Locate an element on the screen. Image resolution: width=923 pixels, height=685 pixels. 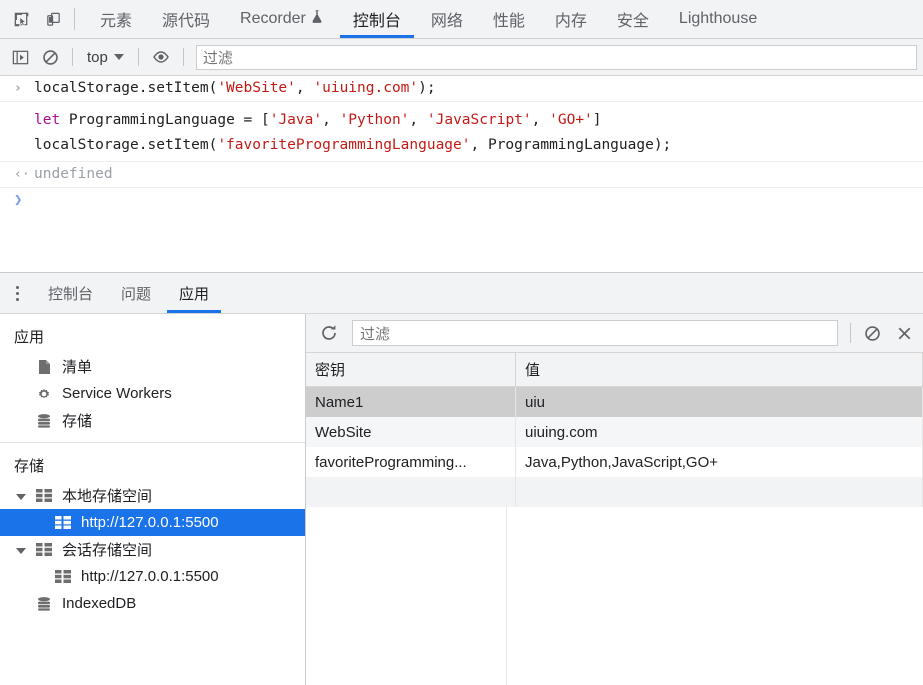
cell-value is located at coordinates (719, 492).